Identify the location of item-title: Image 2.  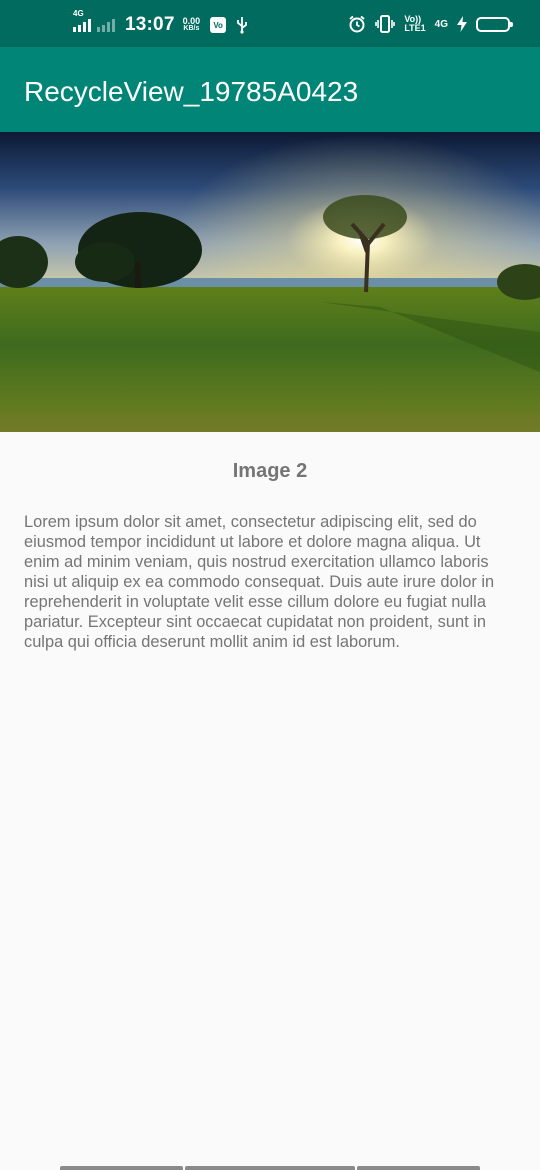
(270, 471).